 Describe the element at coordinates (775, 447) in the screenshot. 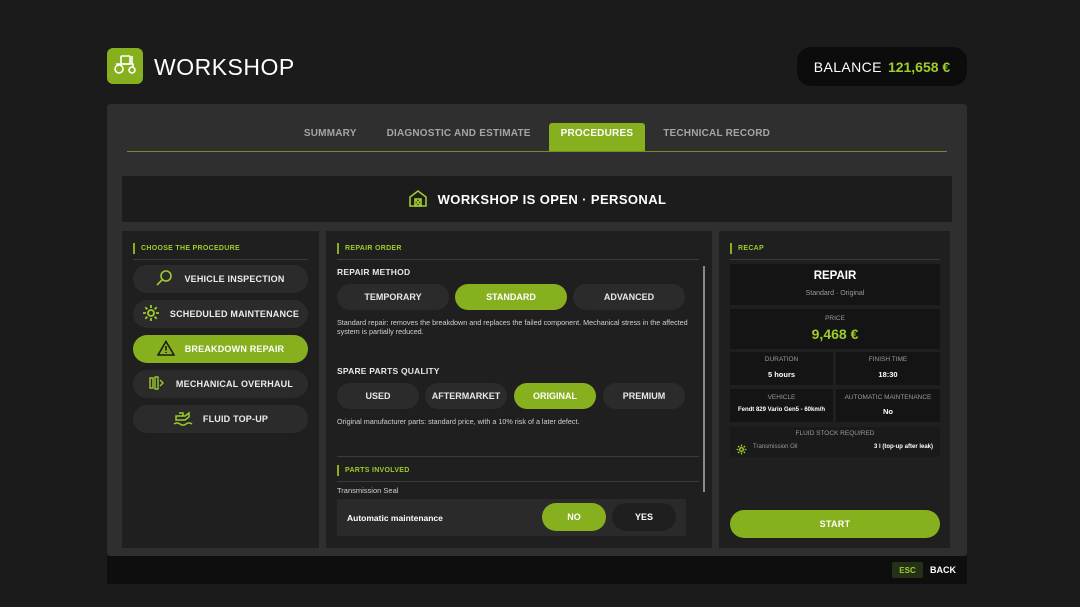

I see `fluid-name: Transmission Oil` at that location.